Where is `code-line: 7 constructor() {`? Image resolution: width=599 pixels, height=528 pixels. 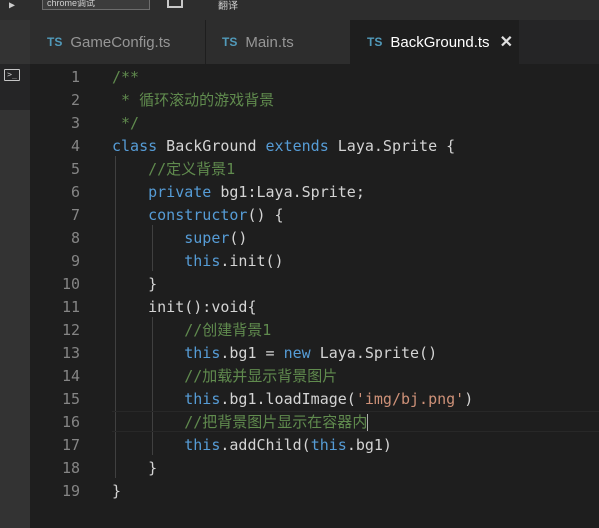 code-line: 7 constructor() { is located at coordinates (314, 215).